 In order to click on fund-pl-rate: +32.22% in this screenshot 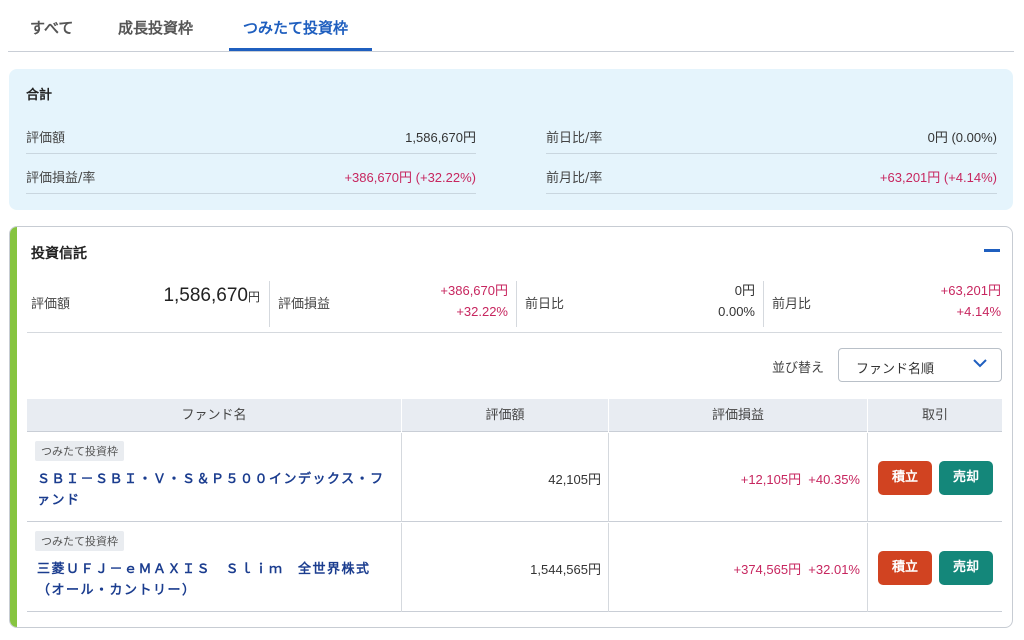, I will do `click(482, 311)`.